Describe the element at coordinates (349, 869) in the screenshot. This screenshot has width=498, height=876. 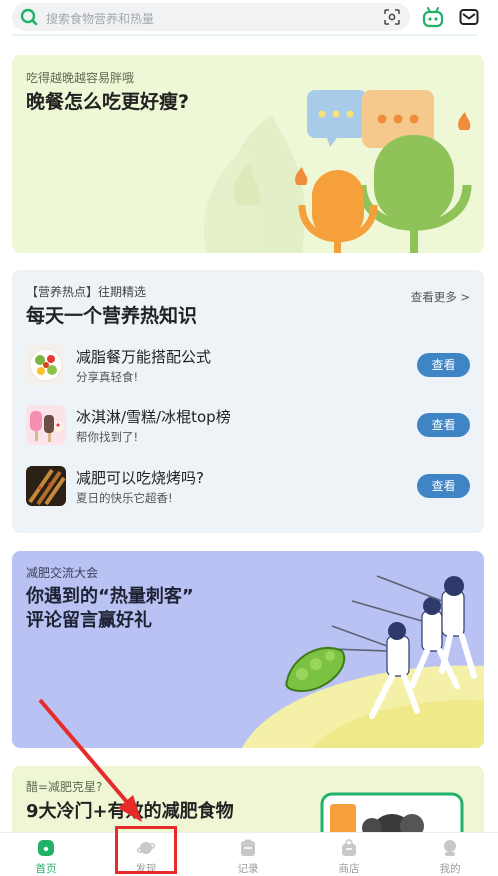
I see `tab-label: 商店` at that location.